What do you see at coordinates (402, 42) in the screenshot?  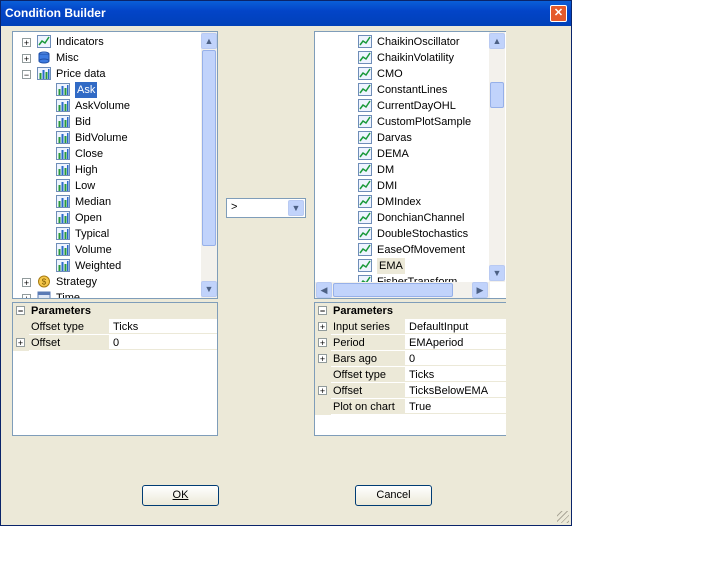 I see `indicator-item: ChaikinOscillator` at bounding box center [402, 42].